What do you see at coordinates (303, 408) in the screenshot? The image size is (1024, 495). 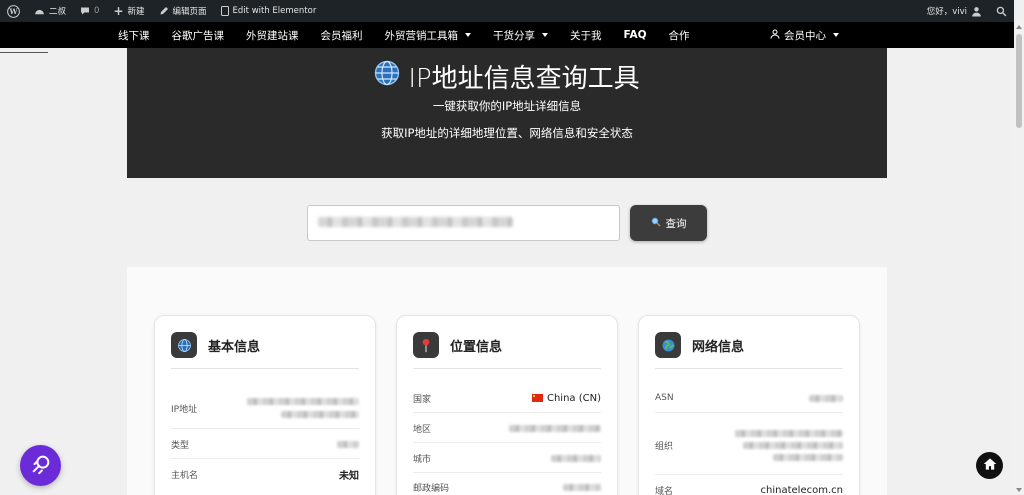 I see `ip-value-redacted` at bounding box center [303, 408].